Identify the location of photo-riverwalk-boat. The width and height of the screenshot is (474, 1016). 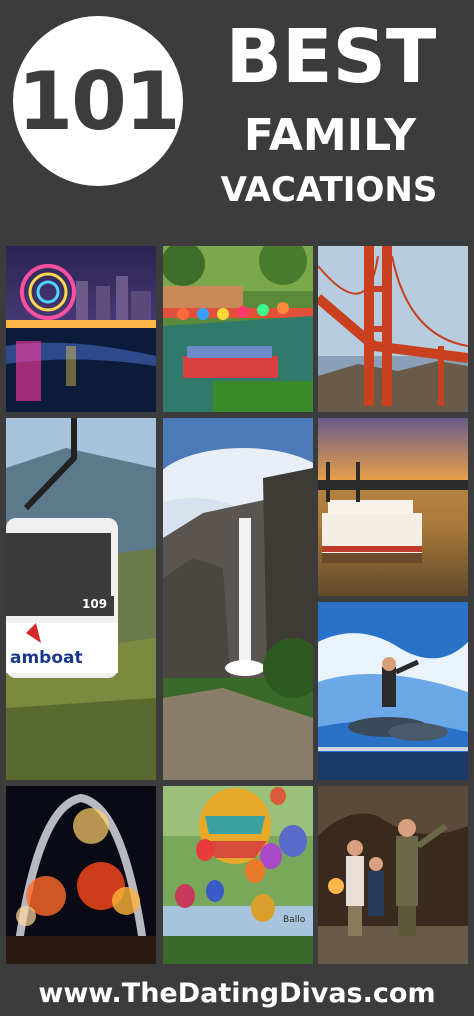
(238, 329).